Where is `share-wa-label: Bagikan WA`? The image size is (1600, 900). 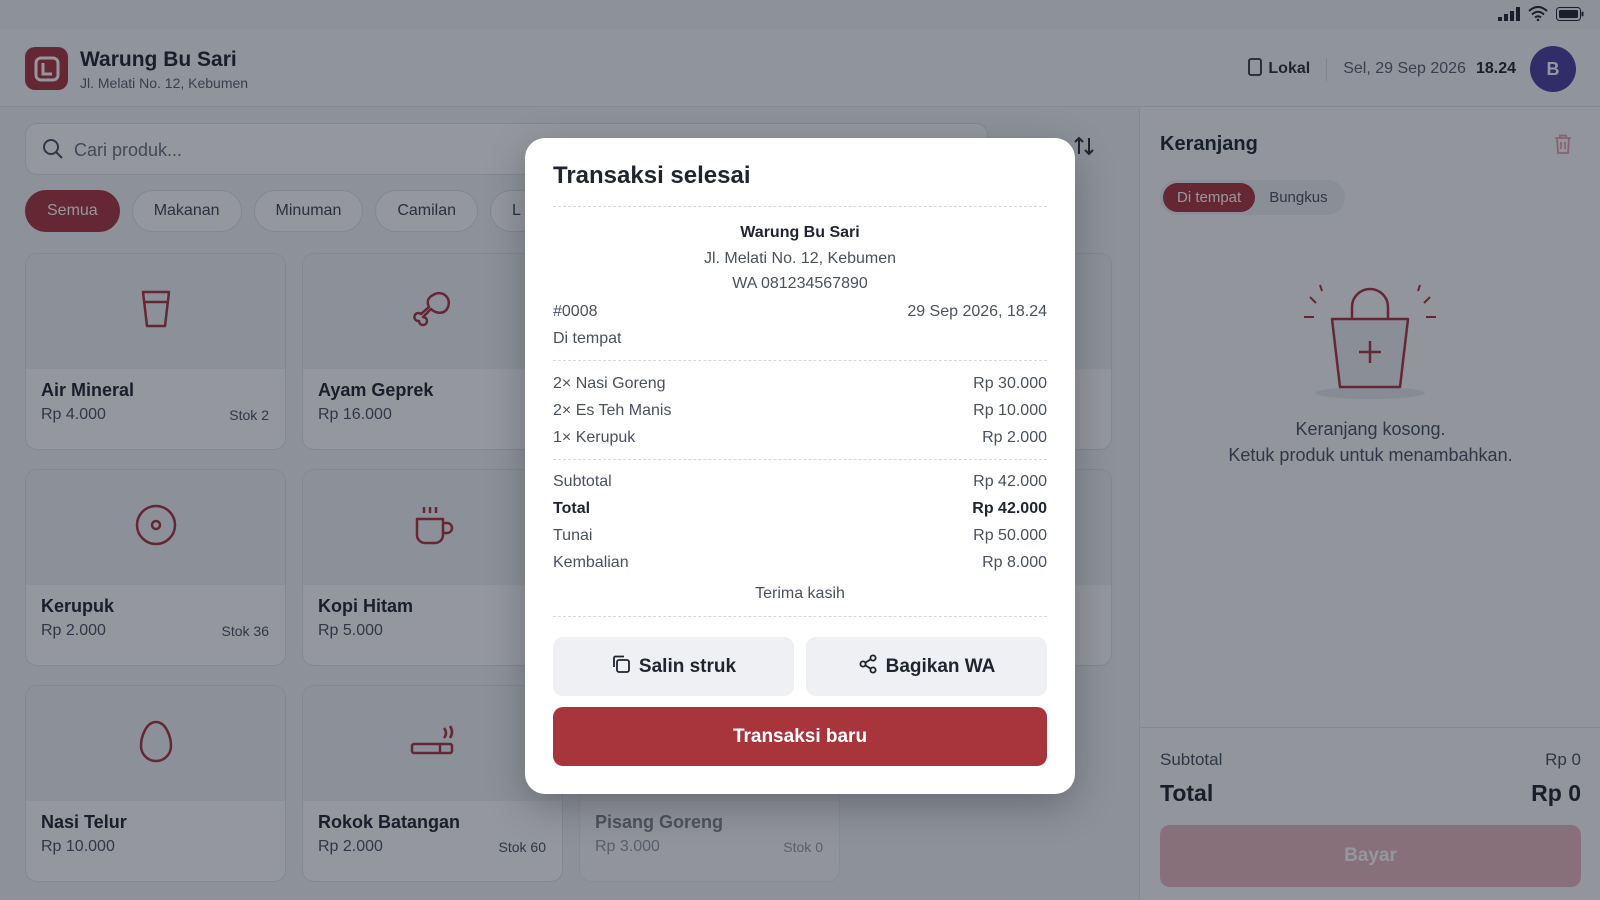 share-wa-label: Bagikan WA is located at coordinates (940, 666).